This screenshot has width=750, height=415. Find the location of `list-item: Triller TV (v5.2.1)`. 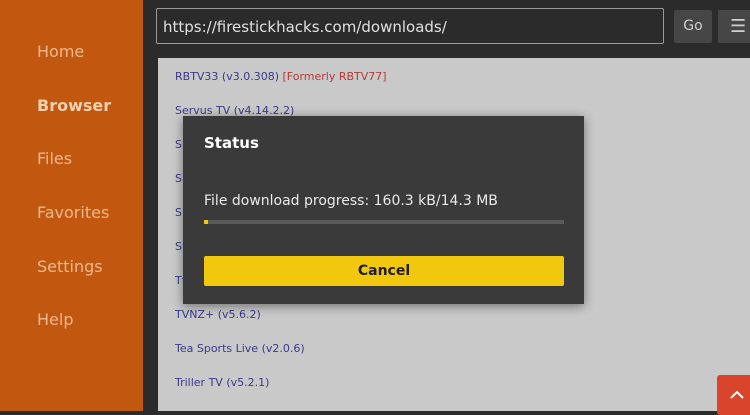

list-item: Triller TV (v5.2.1) is located at coordinates (222, 382).